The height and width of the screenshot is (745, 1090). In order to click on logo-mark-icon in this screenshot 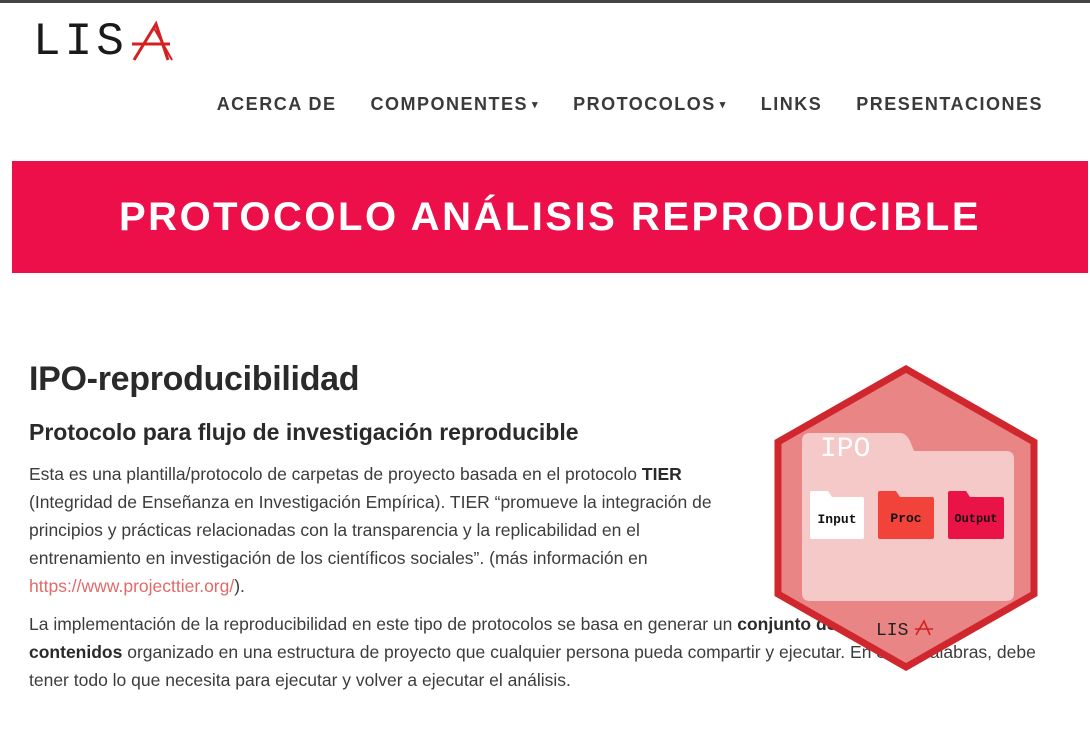, I will do `click(152, 40)`.